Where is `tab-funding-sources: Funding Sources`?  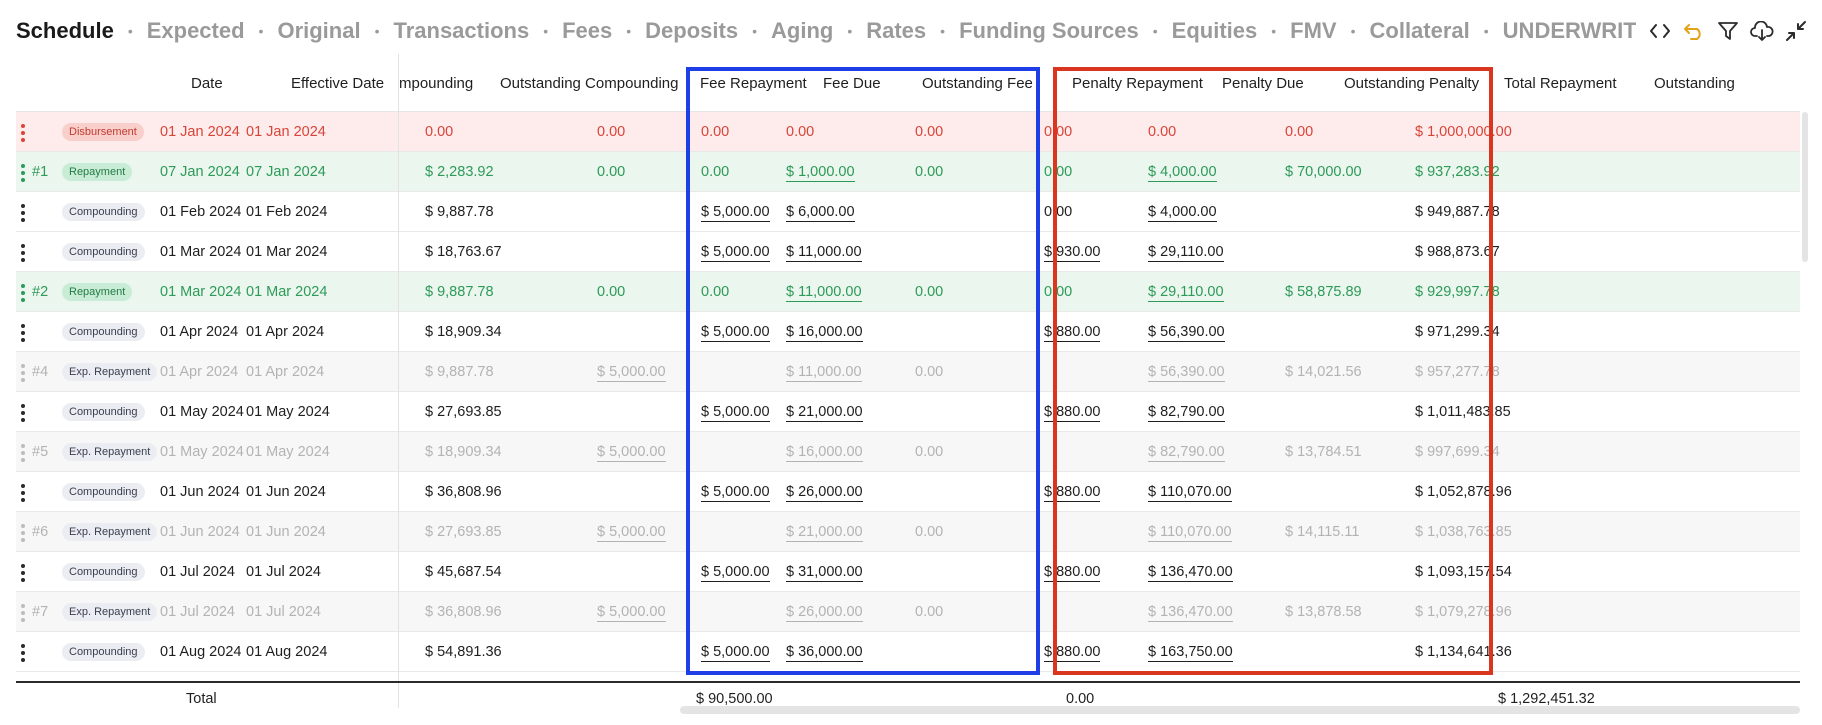 tab-funding-sources: Funding Sources is located at coordinates (1049, 31).